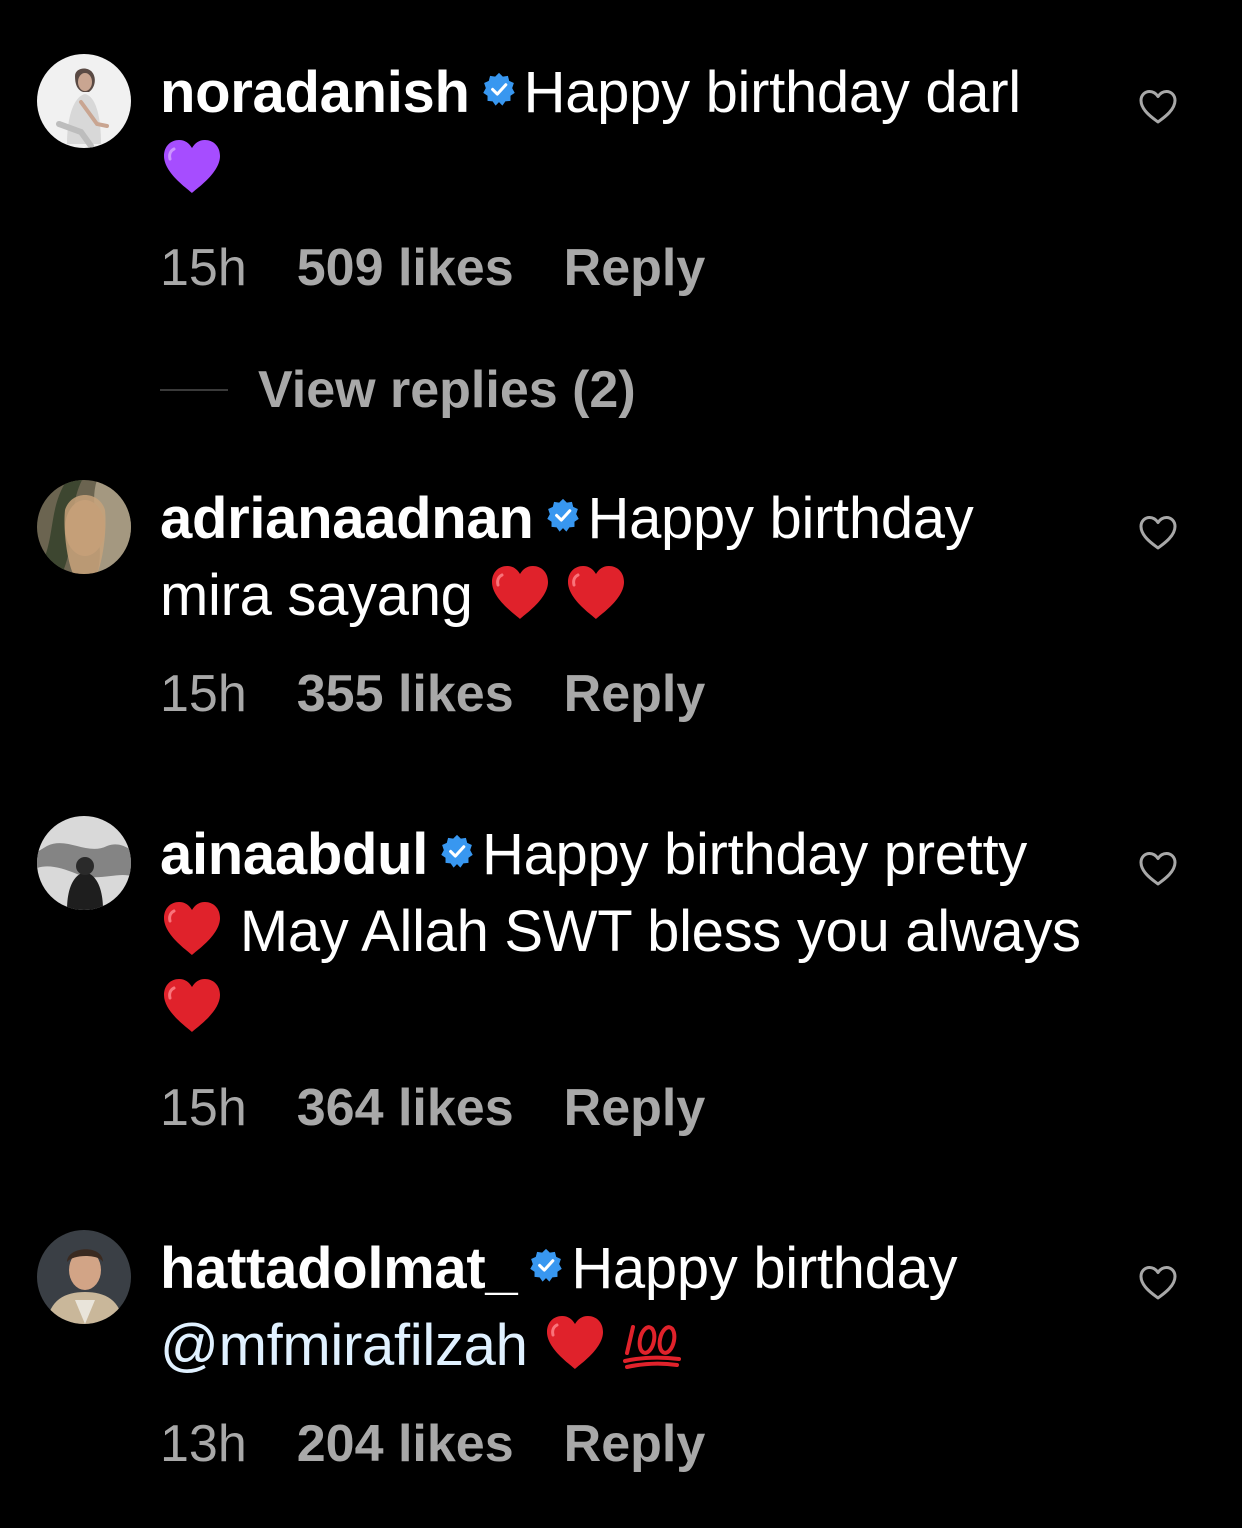  I want to click on likes-count: 355 likes, so click(405, 694).